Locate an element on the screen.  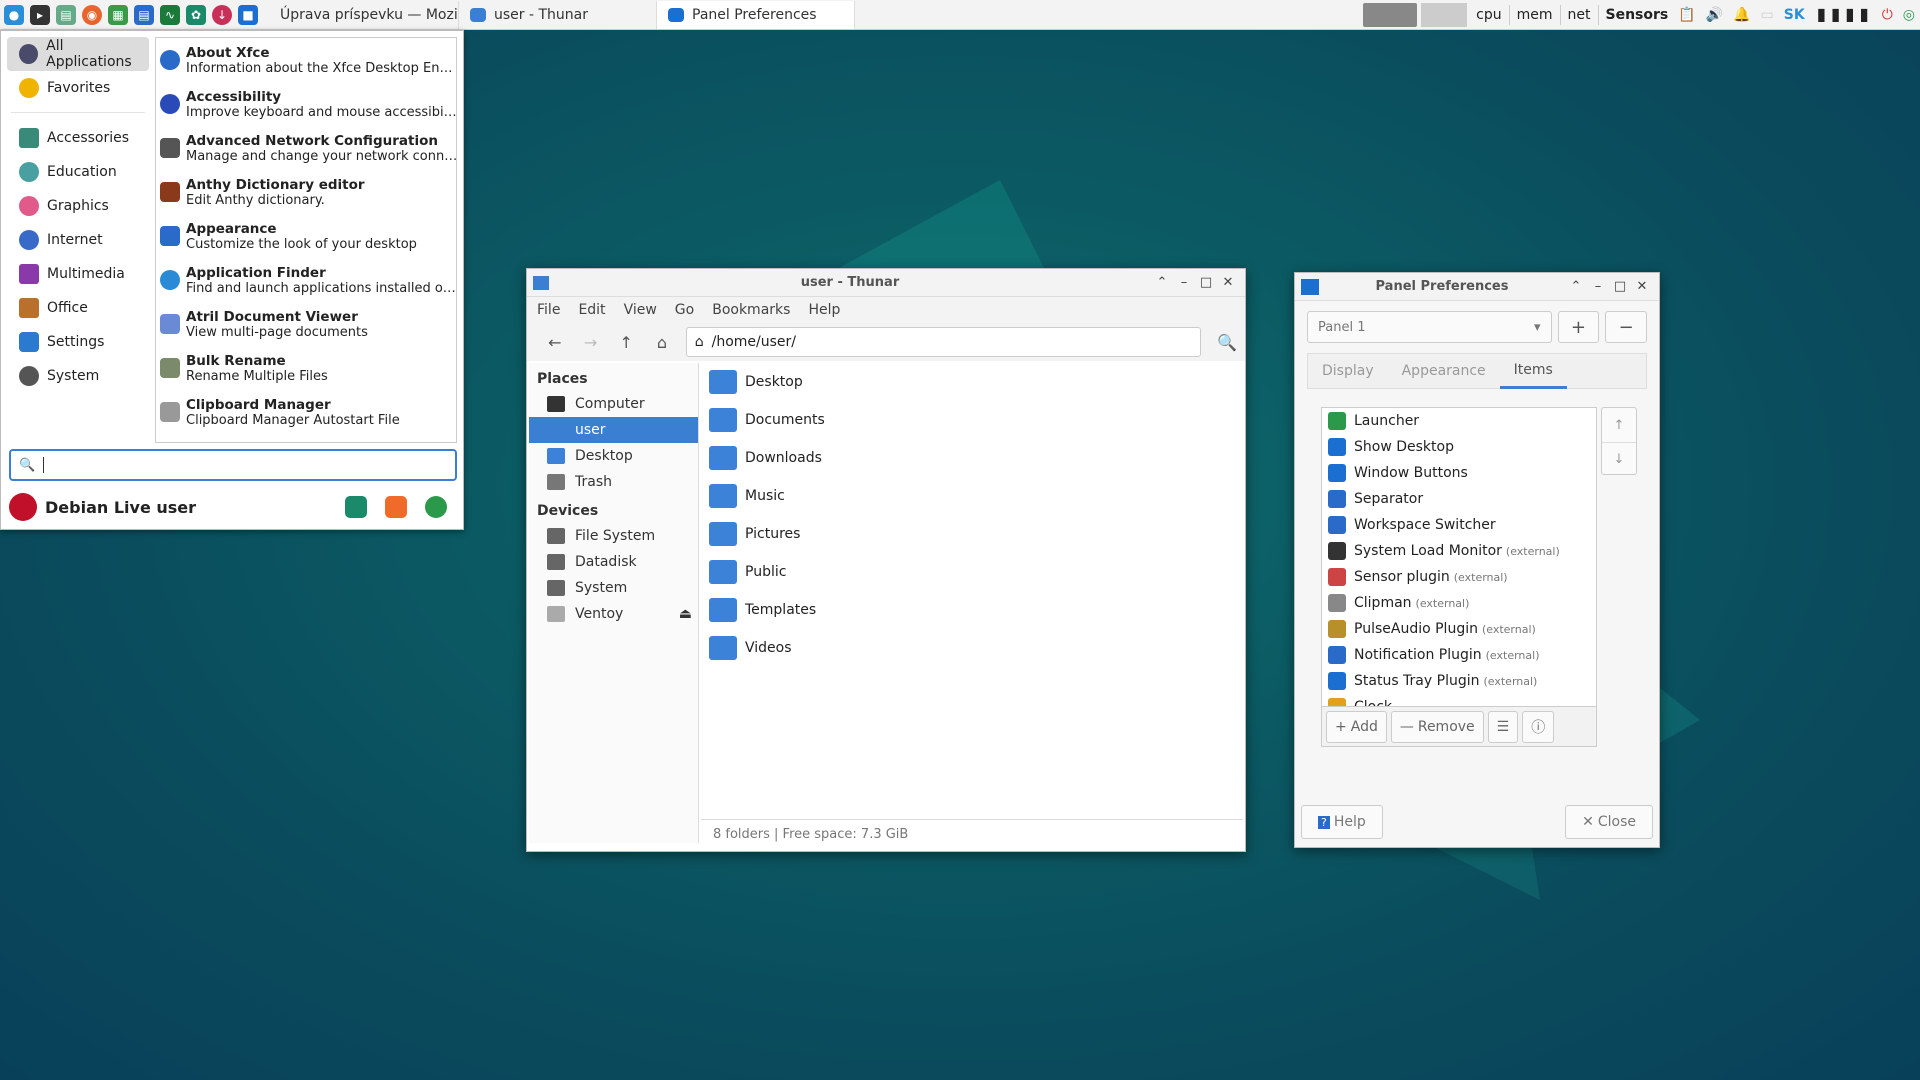
document-icon: ▤ is located at coordinates (144, 14).